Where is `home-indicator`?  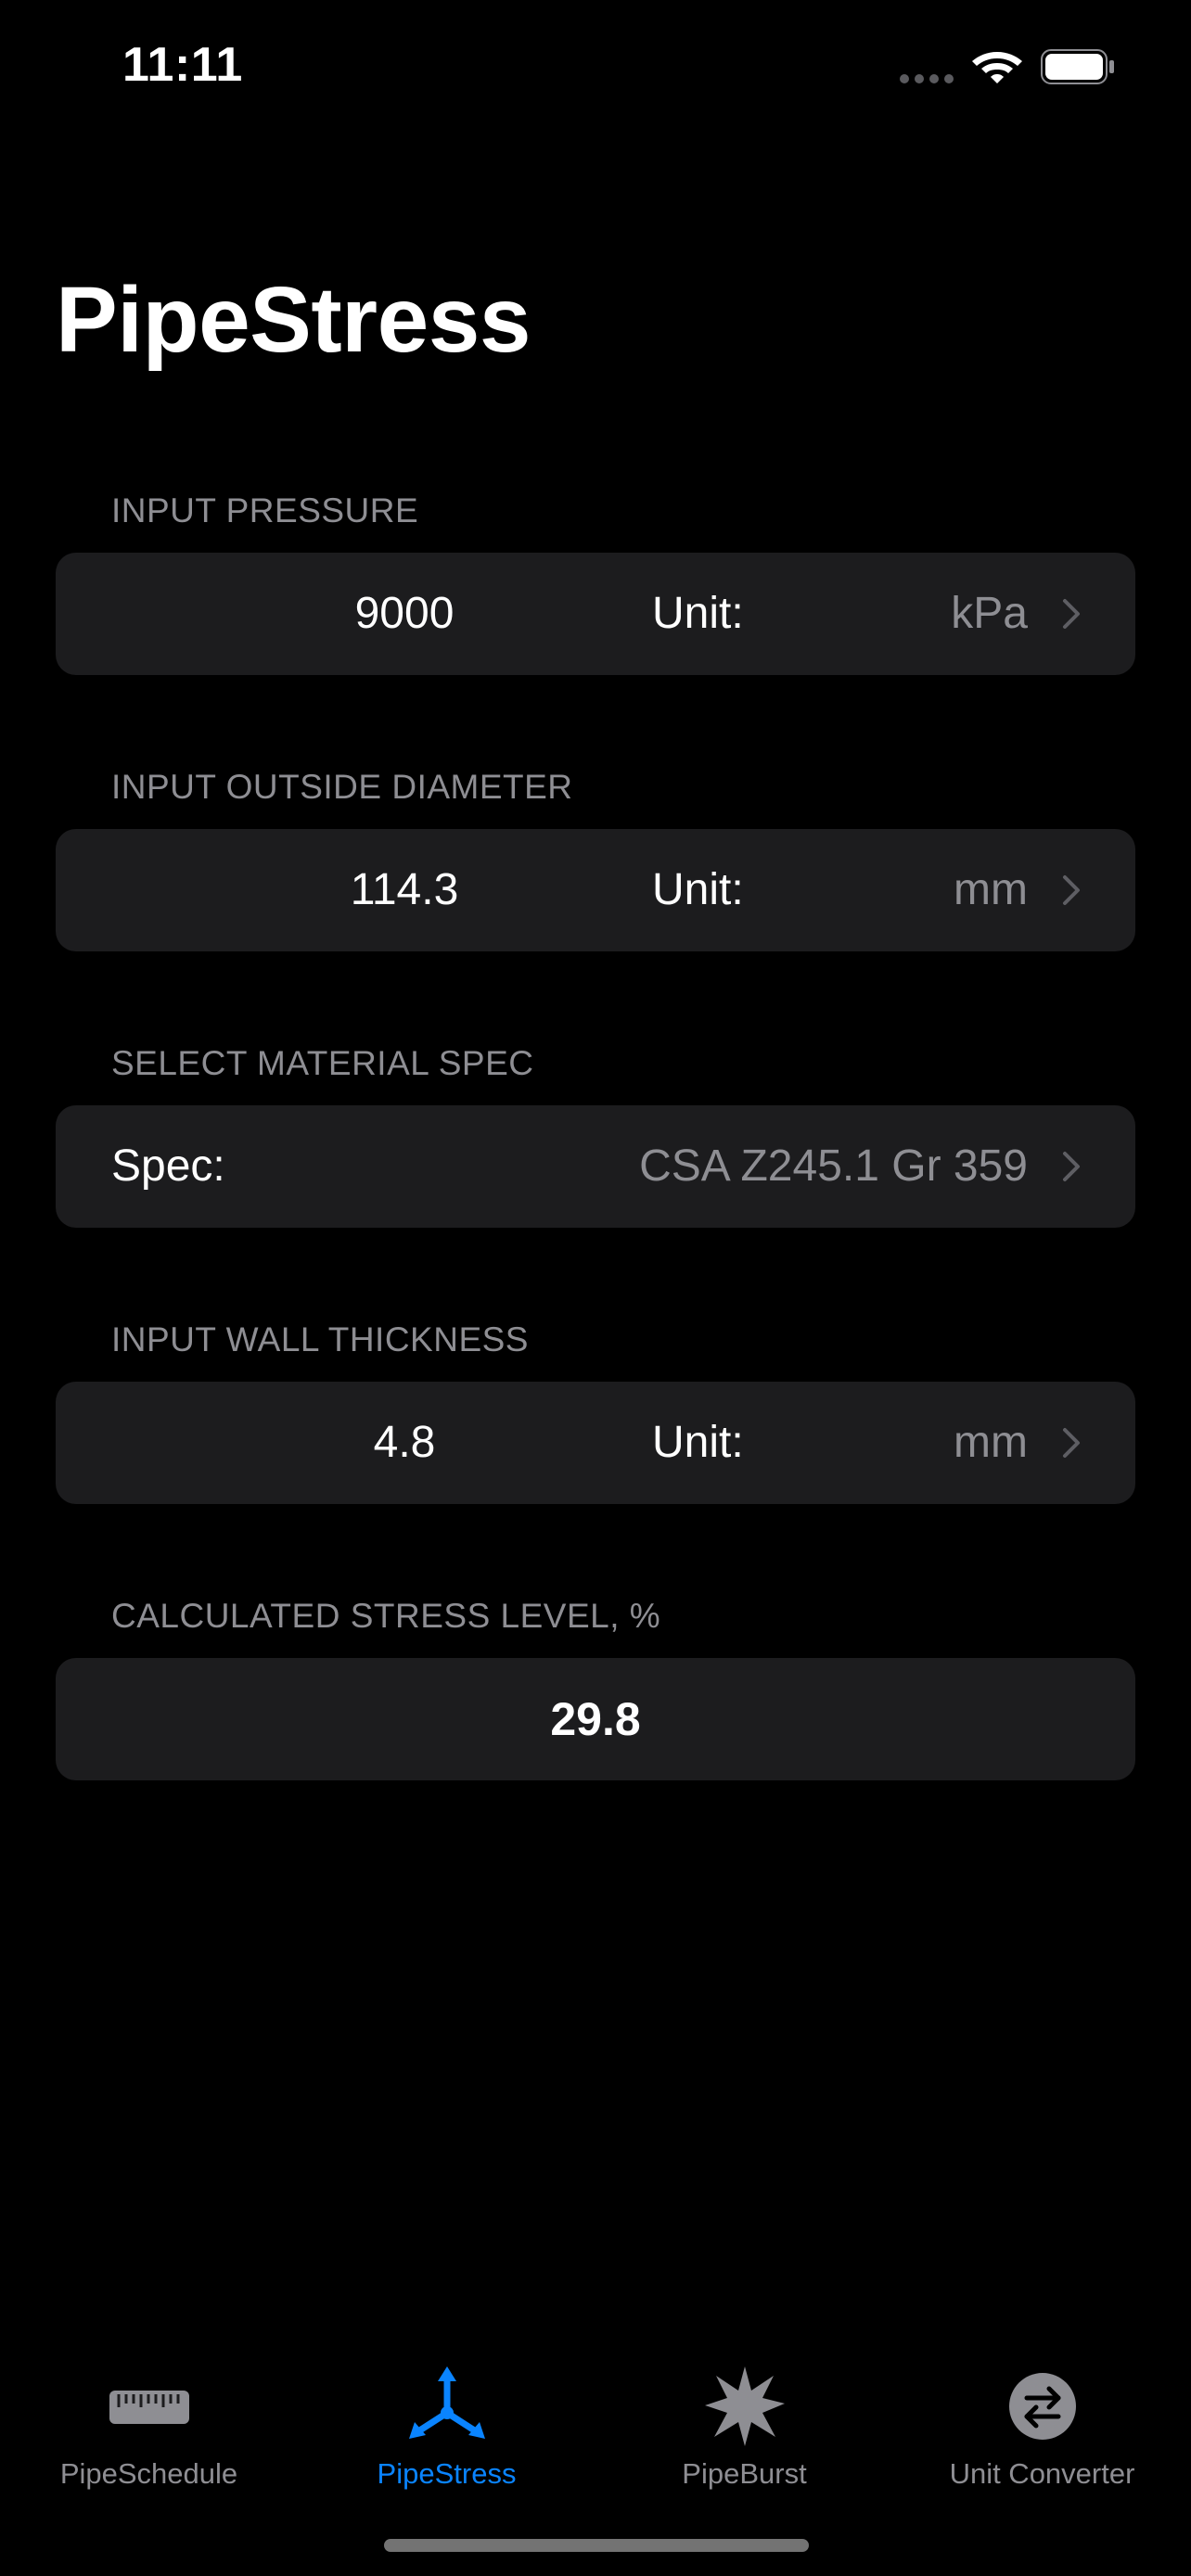
home-indicator is located at coordinates (597, 2545).